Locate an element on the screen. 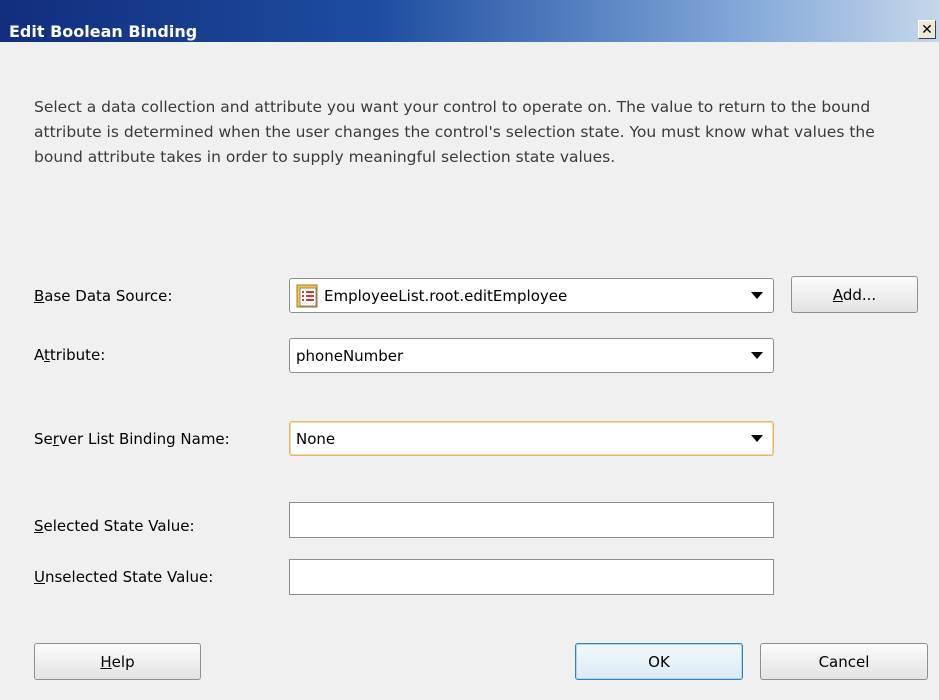 The width and height of the screenshot is (939, 700). selected-state-input is located at coordinates (531, 520).